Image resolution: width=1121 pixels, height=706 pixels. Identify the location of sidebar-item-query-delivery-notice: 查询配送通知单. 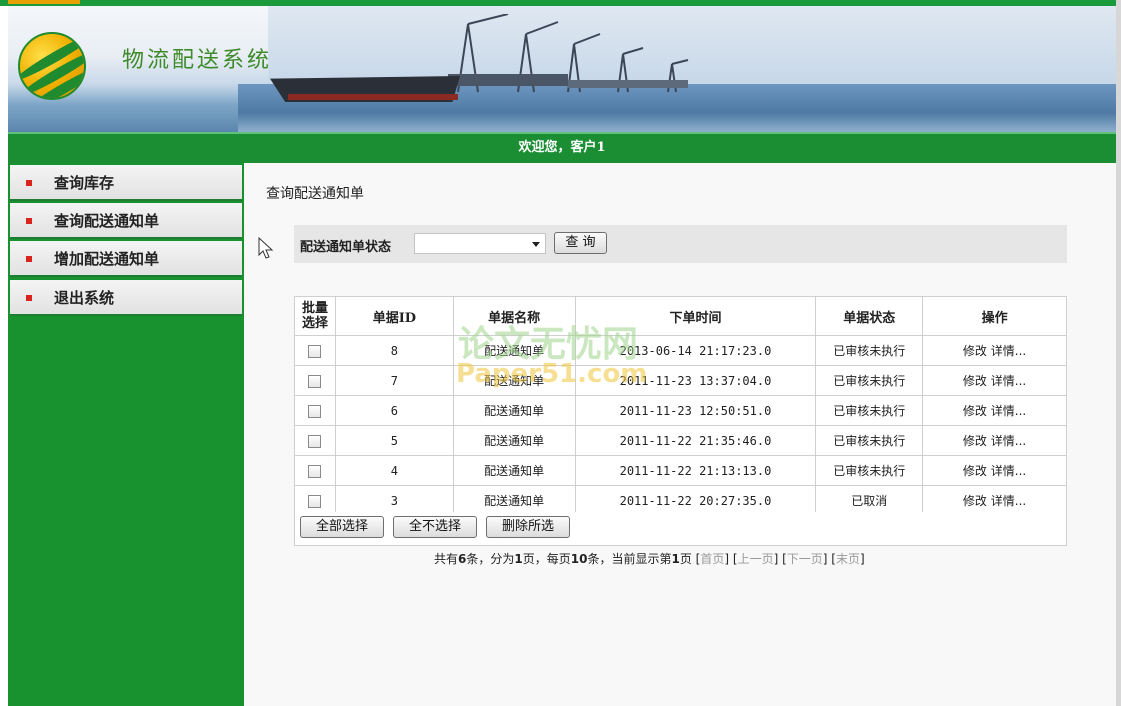
(126, 221).